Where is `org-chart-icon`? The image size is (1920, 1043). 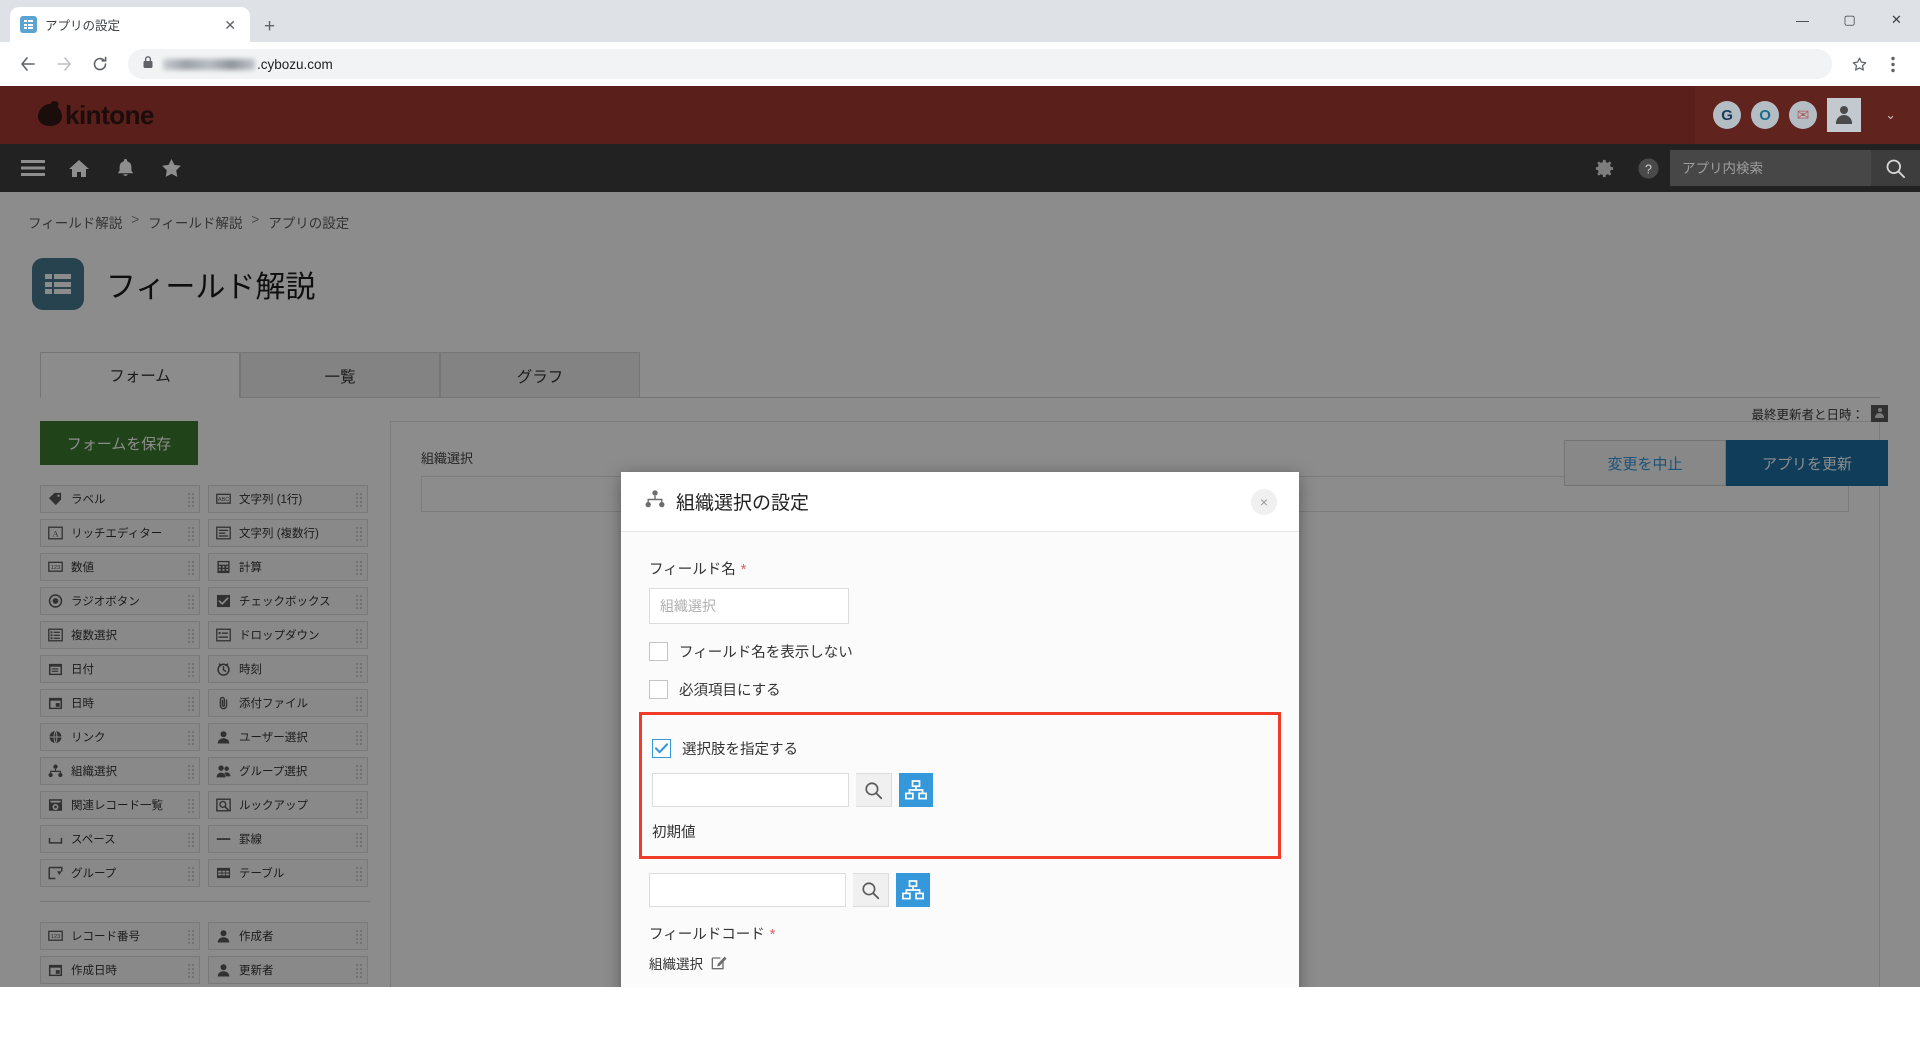
org-chart-icon is located at coordinates (655, 501).